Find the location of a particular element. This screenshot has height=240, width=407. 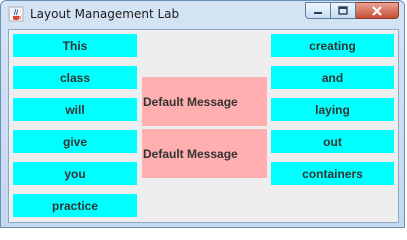

center-message-bottom: Default Message is located at coordinates (204, 153).